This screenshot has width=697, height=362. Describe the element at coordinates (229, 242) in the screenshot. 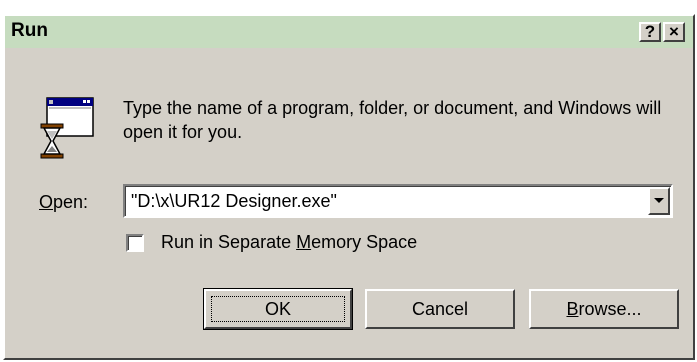

I see `checkbox-label-pre: Run in Separate` at that location.